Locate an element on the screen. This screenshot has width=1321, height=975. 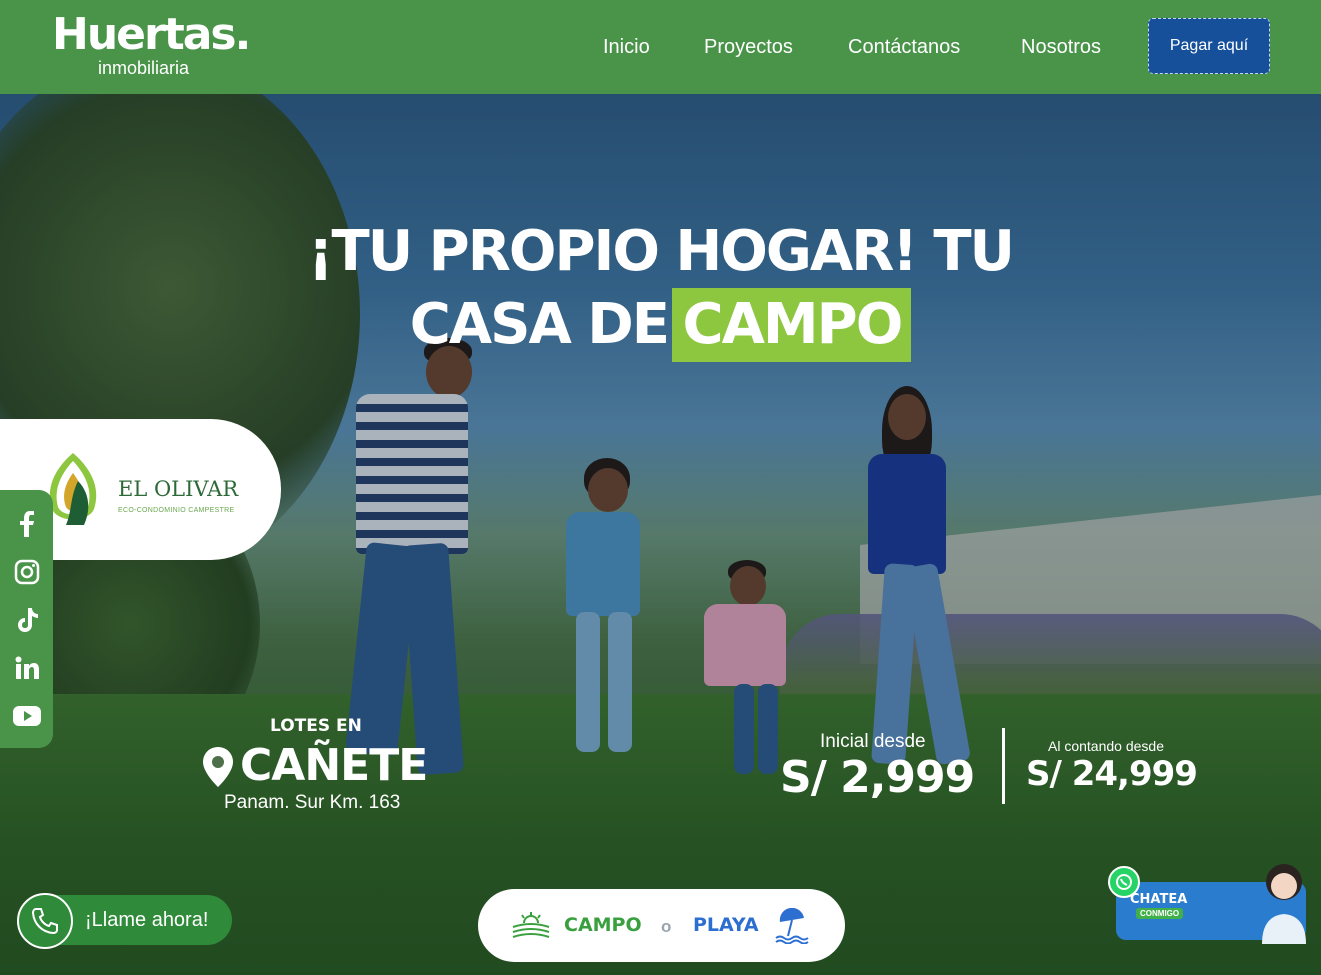
headline-prefix: CASA DE is located at coordinates (539, 324).